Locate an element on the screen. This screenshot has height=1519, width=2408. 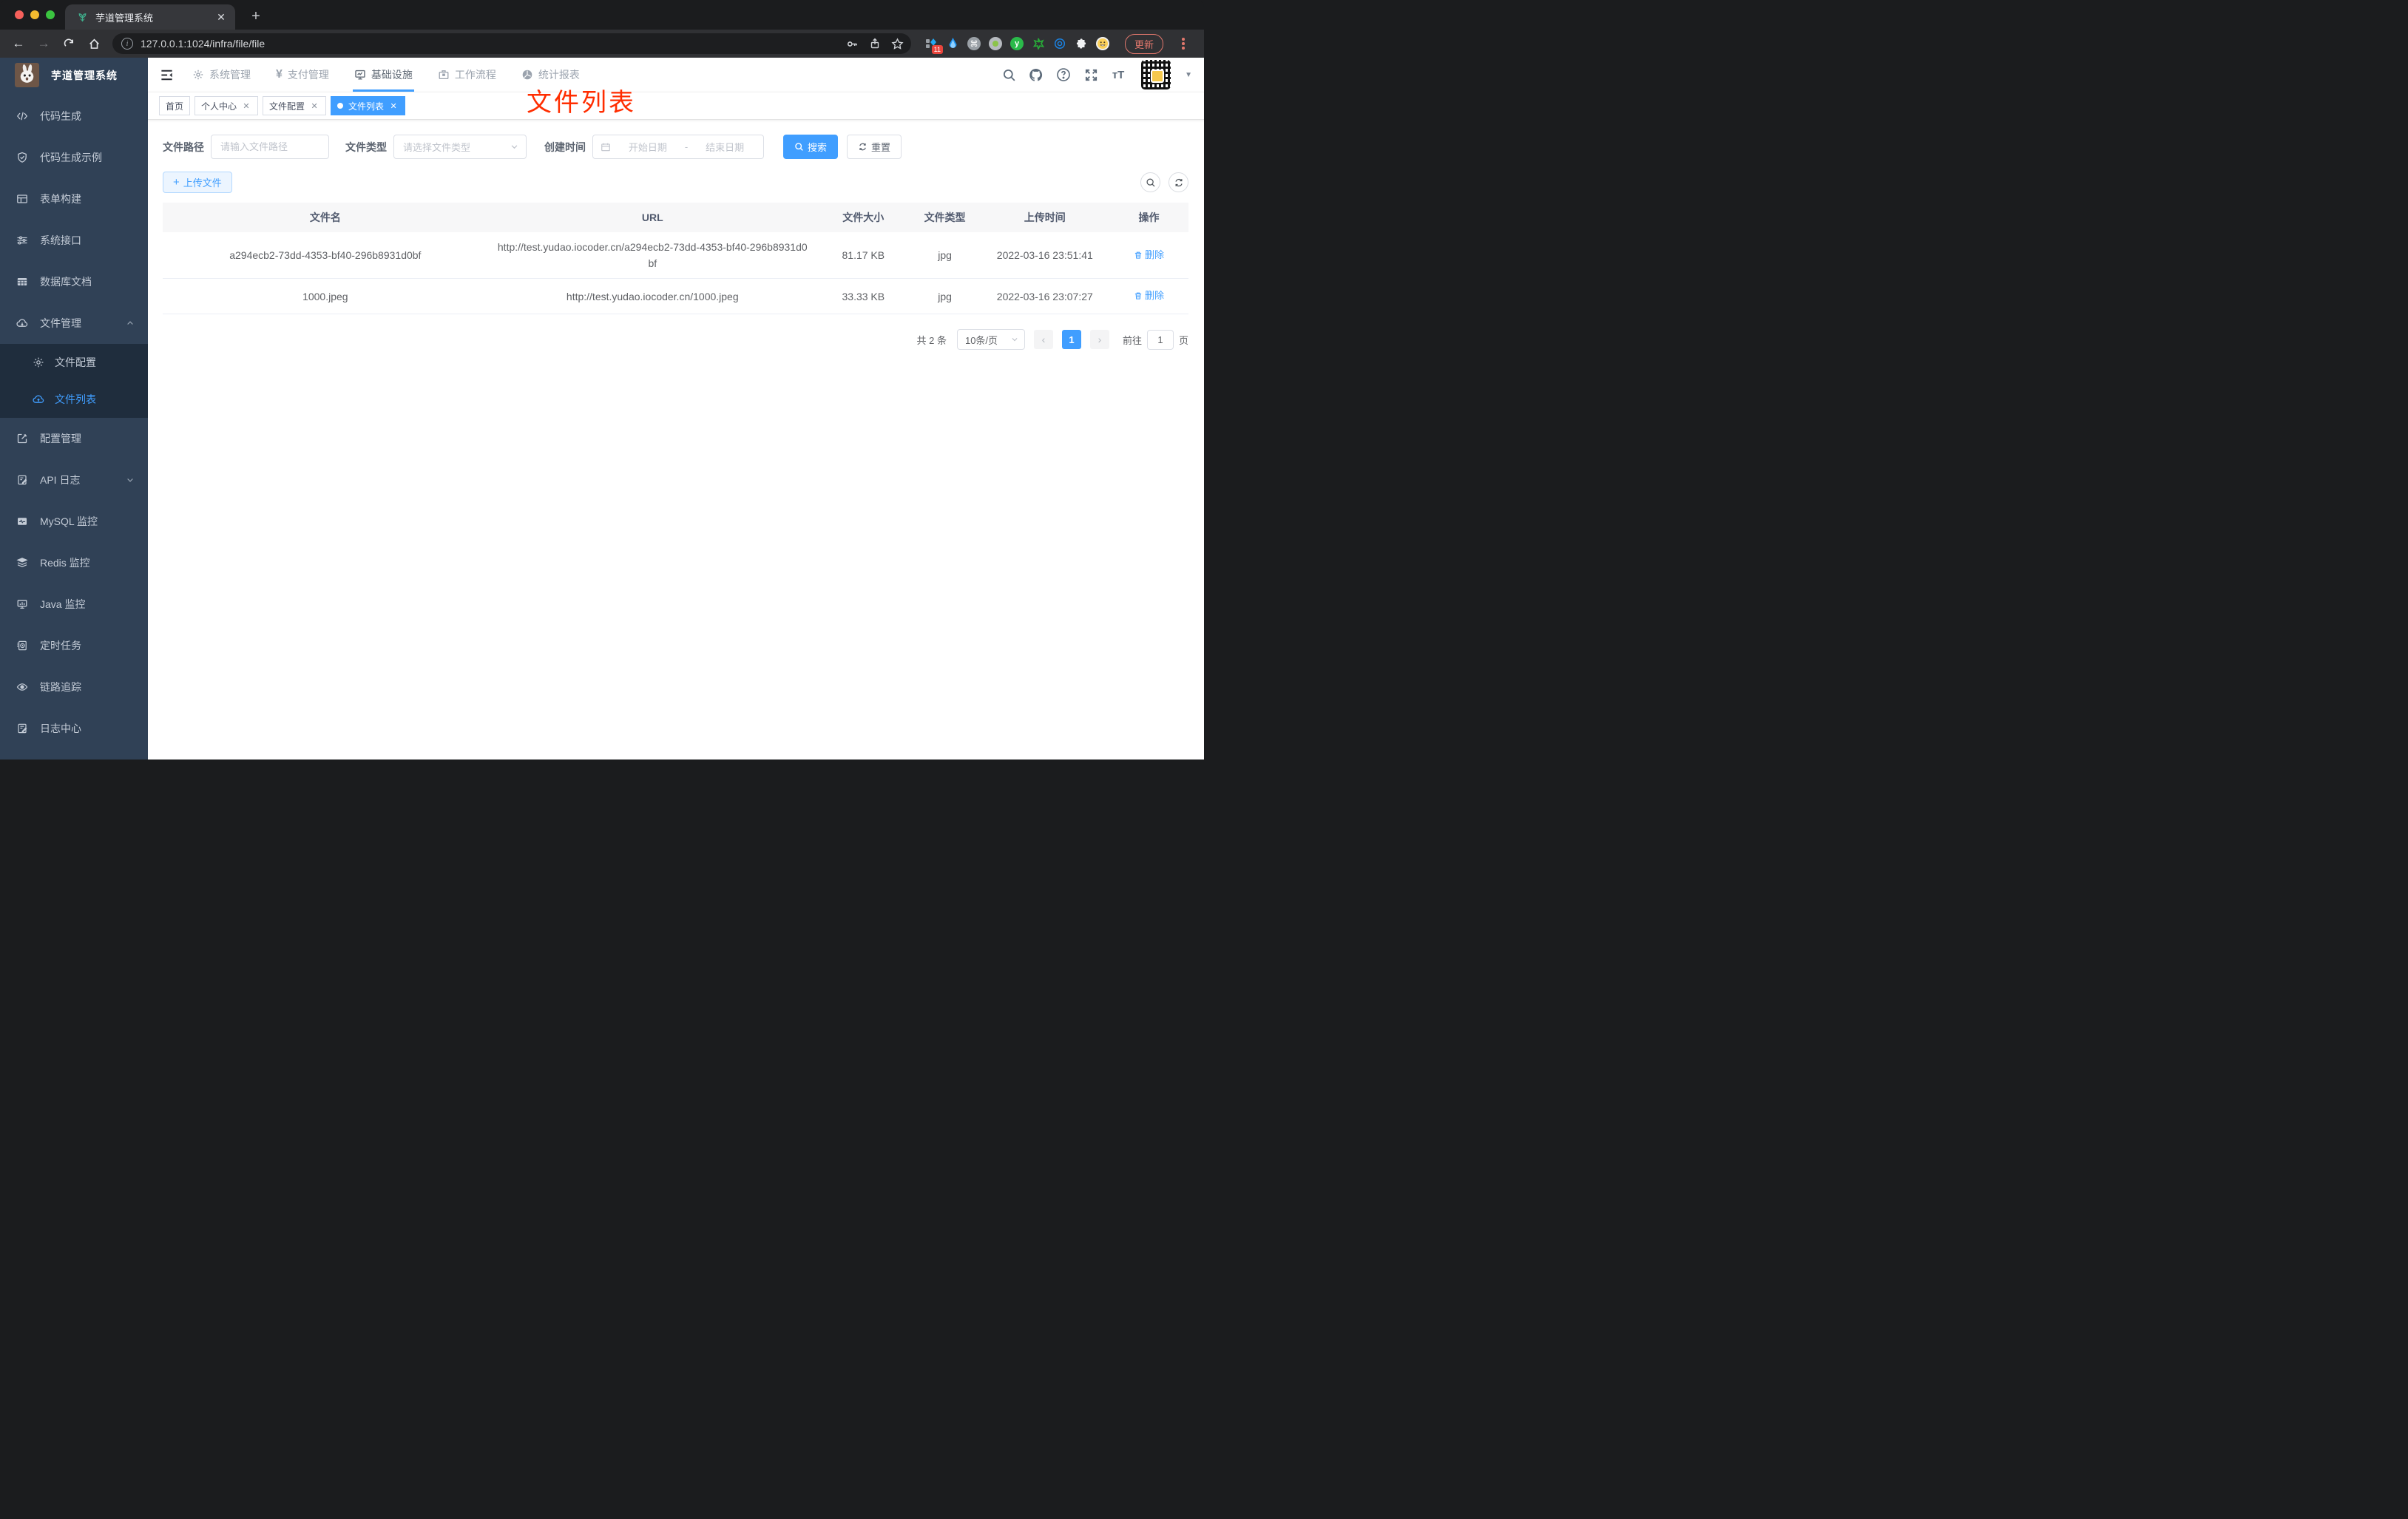
sidebar-item-file-list: 文件列表 is located at coordinates (74, 399).